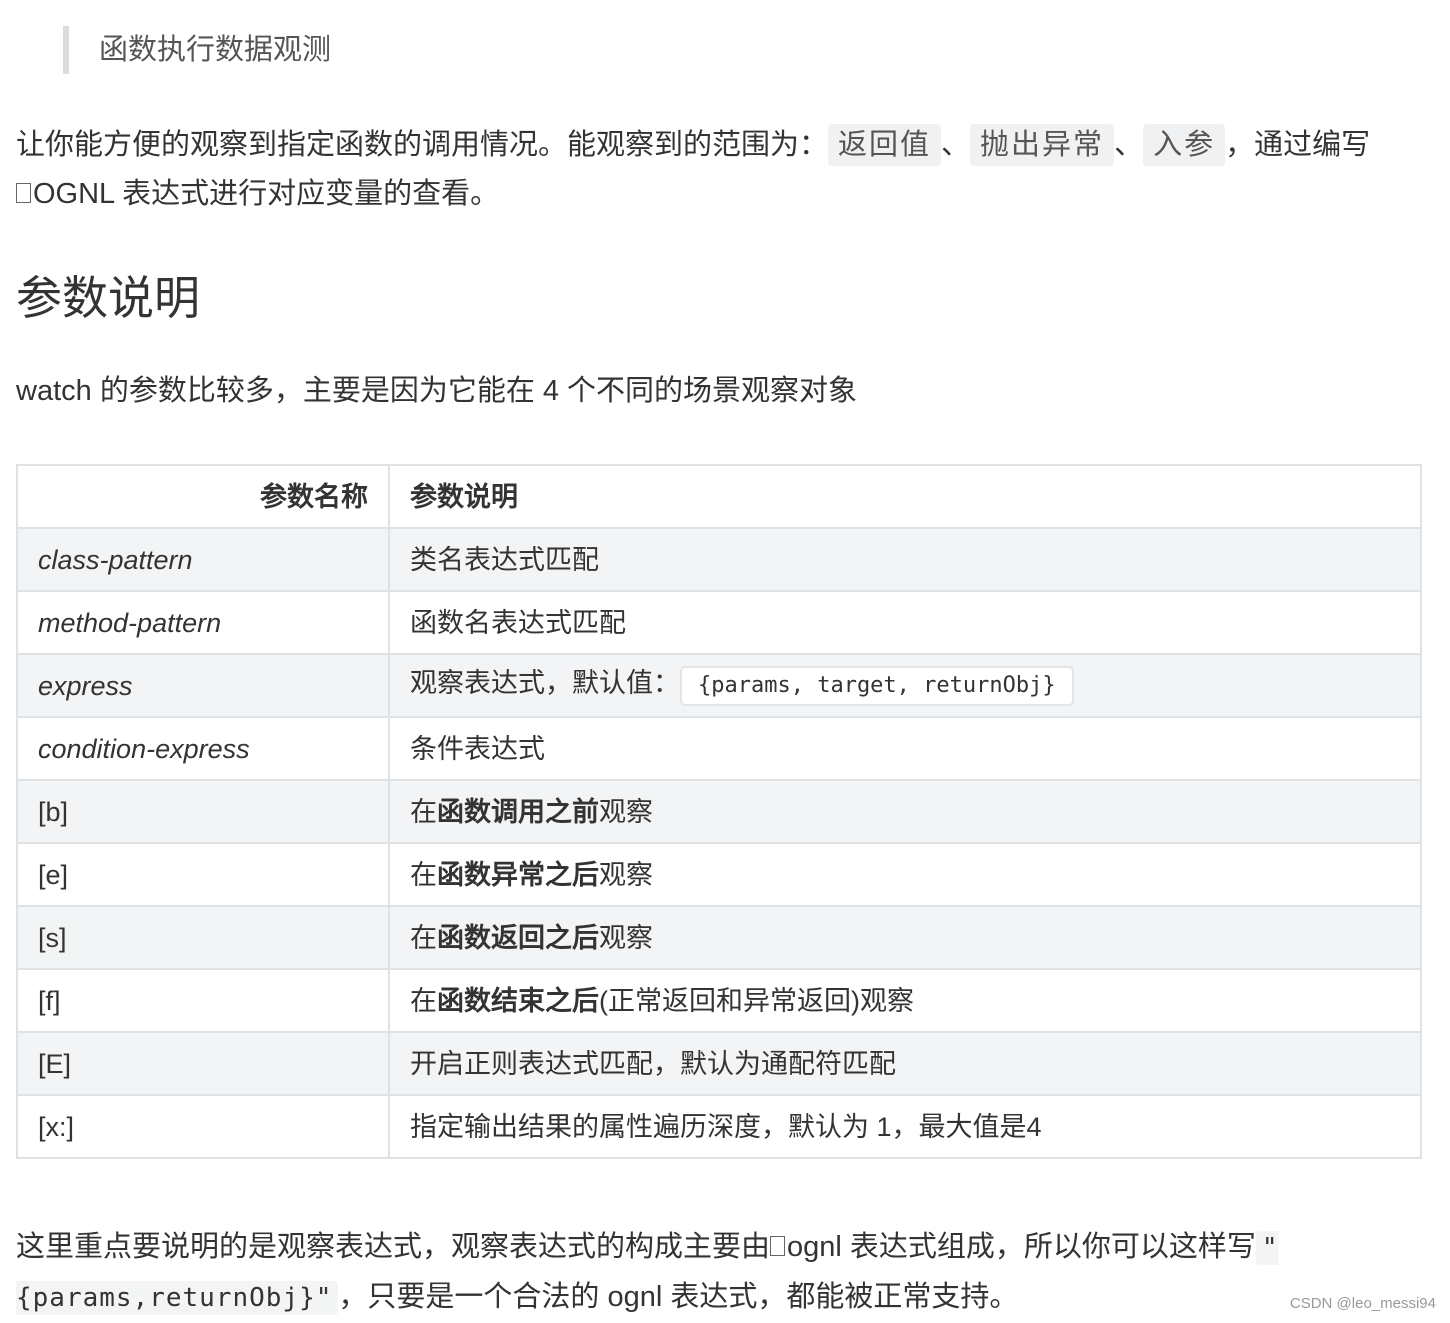  I want to click on outro-text-after: ，只要是一个合法的 ognl 表达式，都能被正常支持。, so click(678, 1297).